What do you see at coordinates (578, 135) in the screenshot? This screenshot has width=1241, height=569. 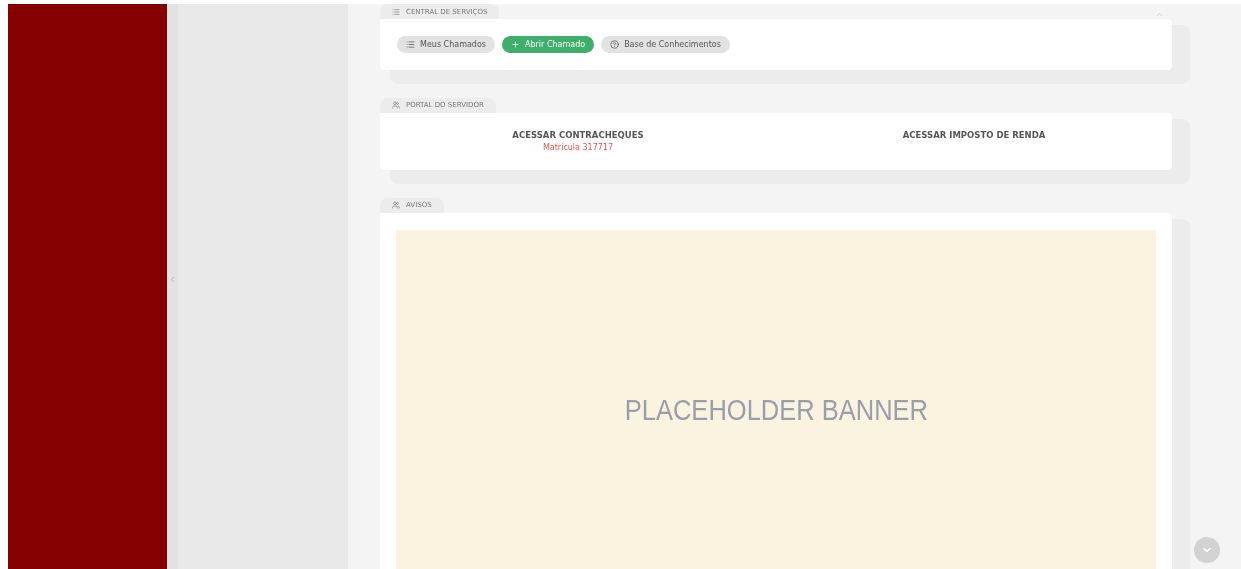 I see `portal-link: ACESSAR CONTRACHEQUES` at bounding box center [578, 135].